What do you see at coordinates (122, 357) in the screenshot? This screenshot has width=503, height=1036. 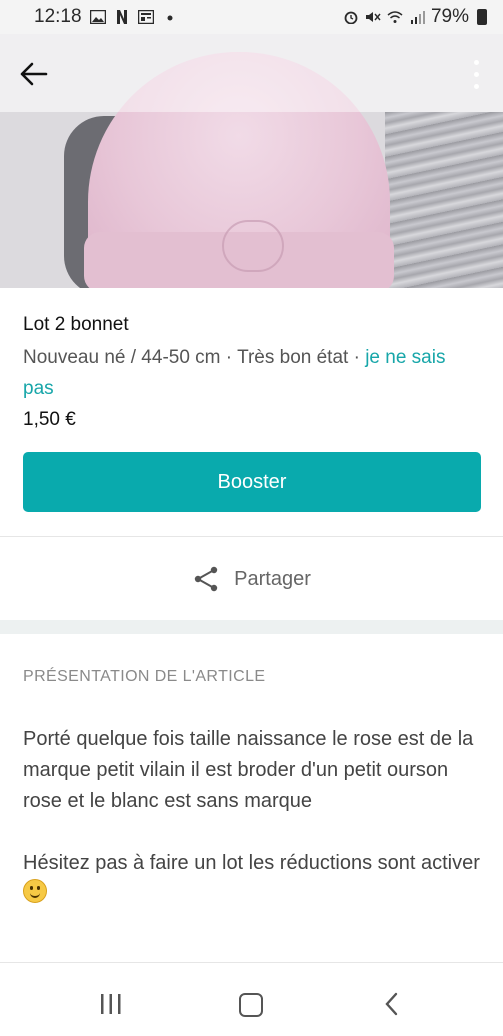 I see `listing-size: Nouveau né / 44-50 cm` at bounding box center [122, 357].